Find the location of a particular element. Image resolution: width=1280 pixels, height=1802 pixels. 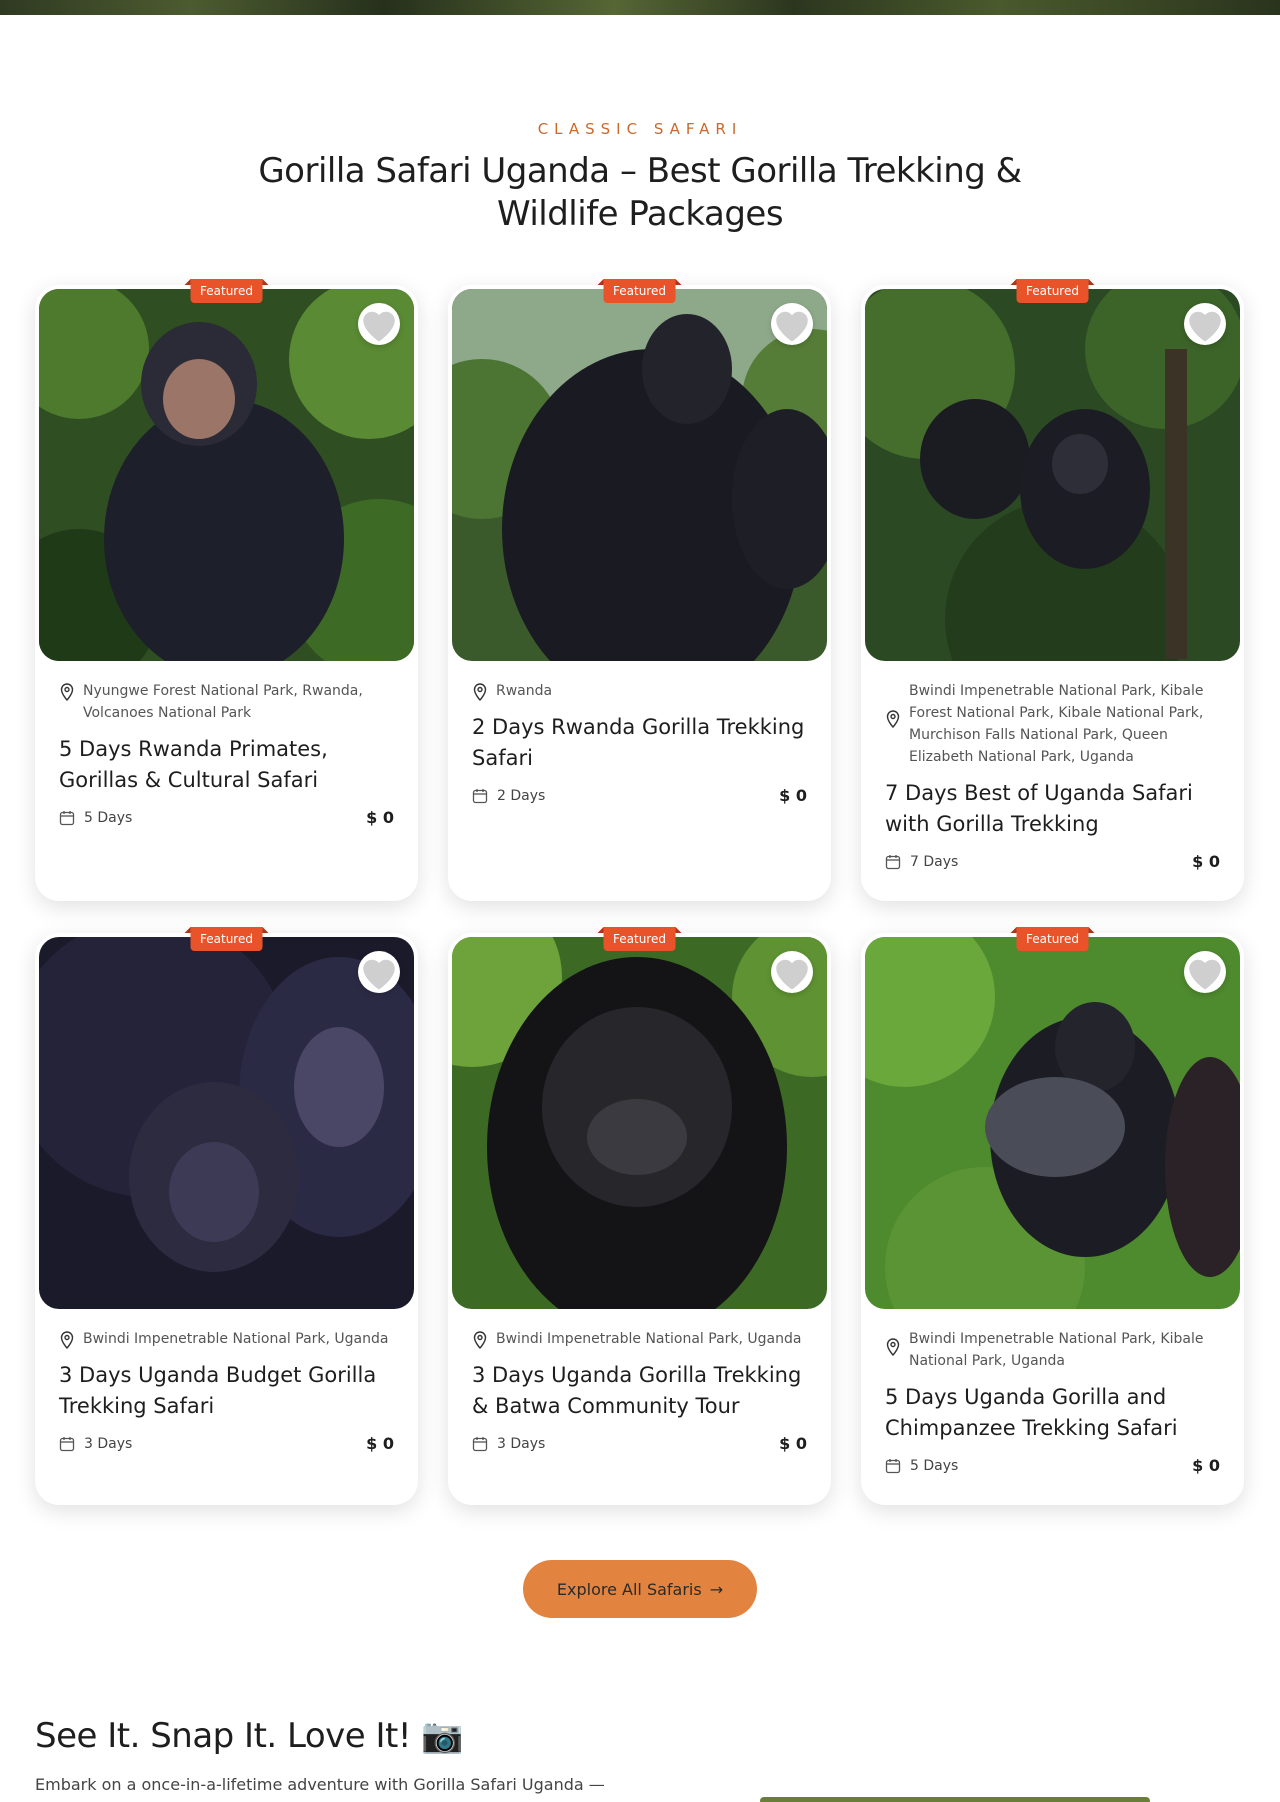

card-title: 2 Days Rwanda Gorilla Trekking Safari is located at coordinates (639, 743).